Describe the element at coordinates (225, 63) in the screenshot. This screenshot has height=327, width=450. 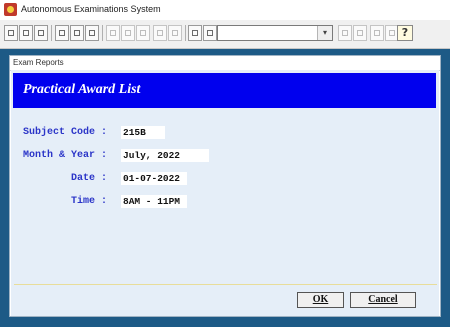
I see `dialog-header: Exam Reports` at that location.